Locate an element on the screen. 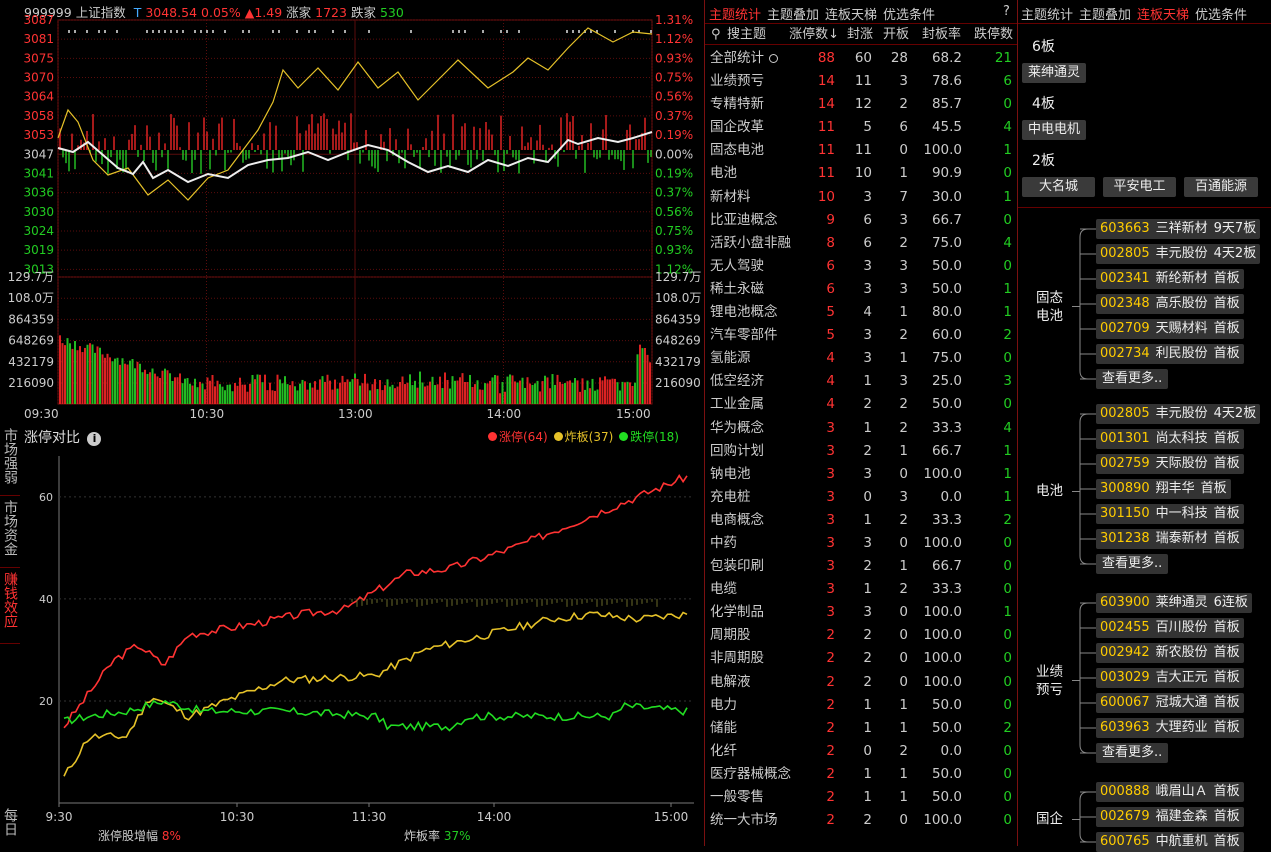 The height and width of the screenshot is (852, 1271). table-row: 充电桩 3 0 3 0.0 1 is located at coordinates (861, 497).